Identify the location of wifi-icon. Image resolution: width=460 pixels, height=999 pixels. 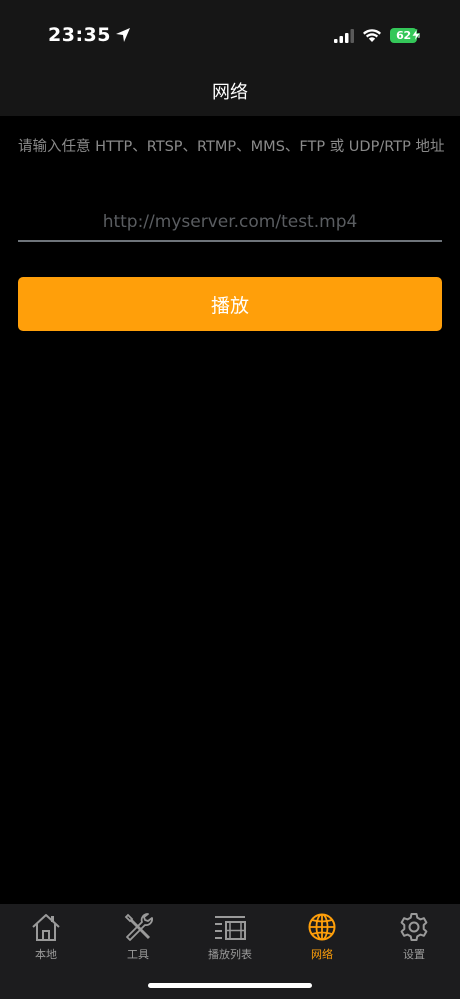
(372, 35).